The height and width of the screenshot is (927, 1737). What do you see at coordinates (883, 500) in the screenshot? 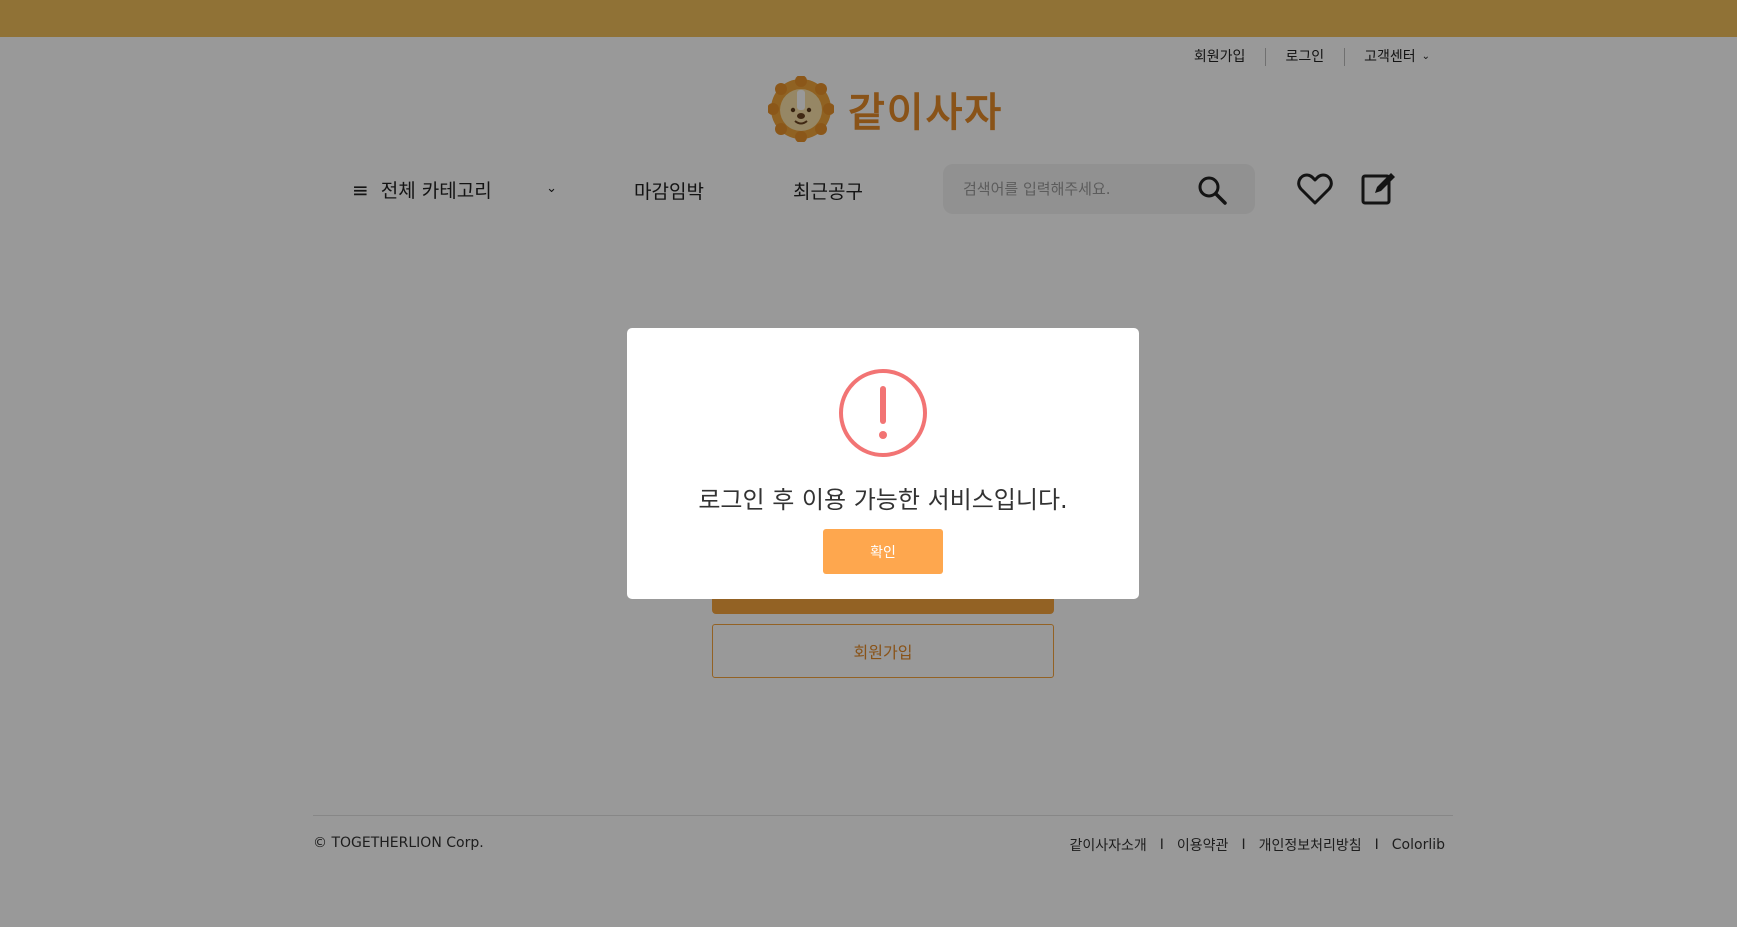
I see `alert-message: 로그인 후 이용 가능한 서비스입니다.` at bounding box center [883, 500].